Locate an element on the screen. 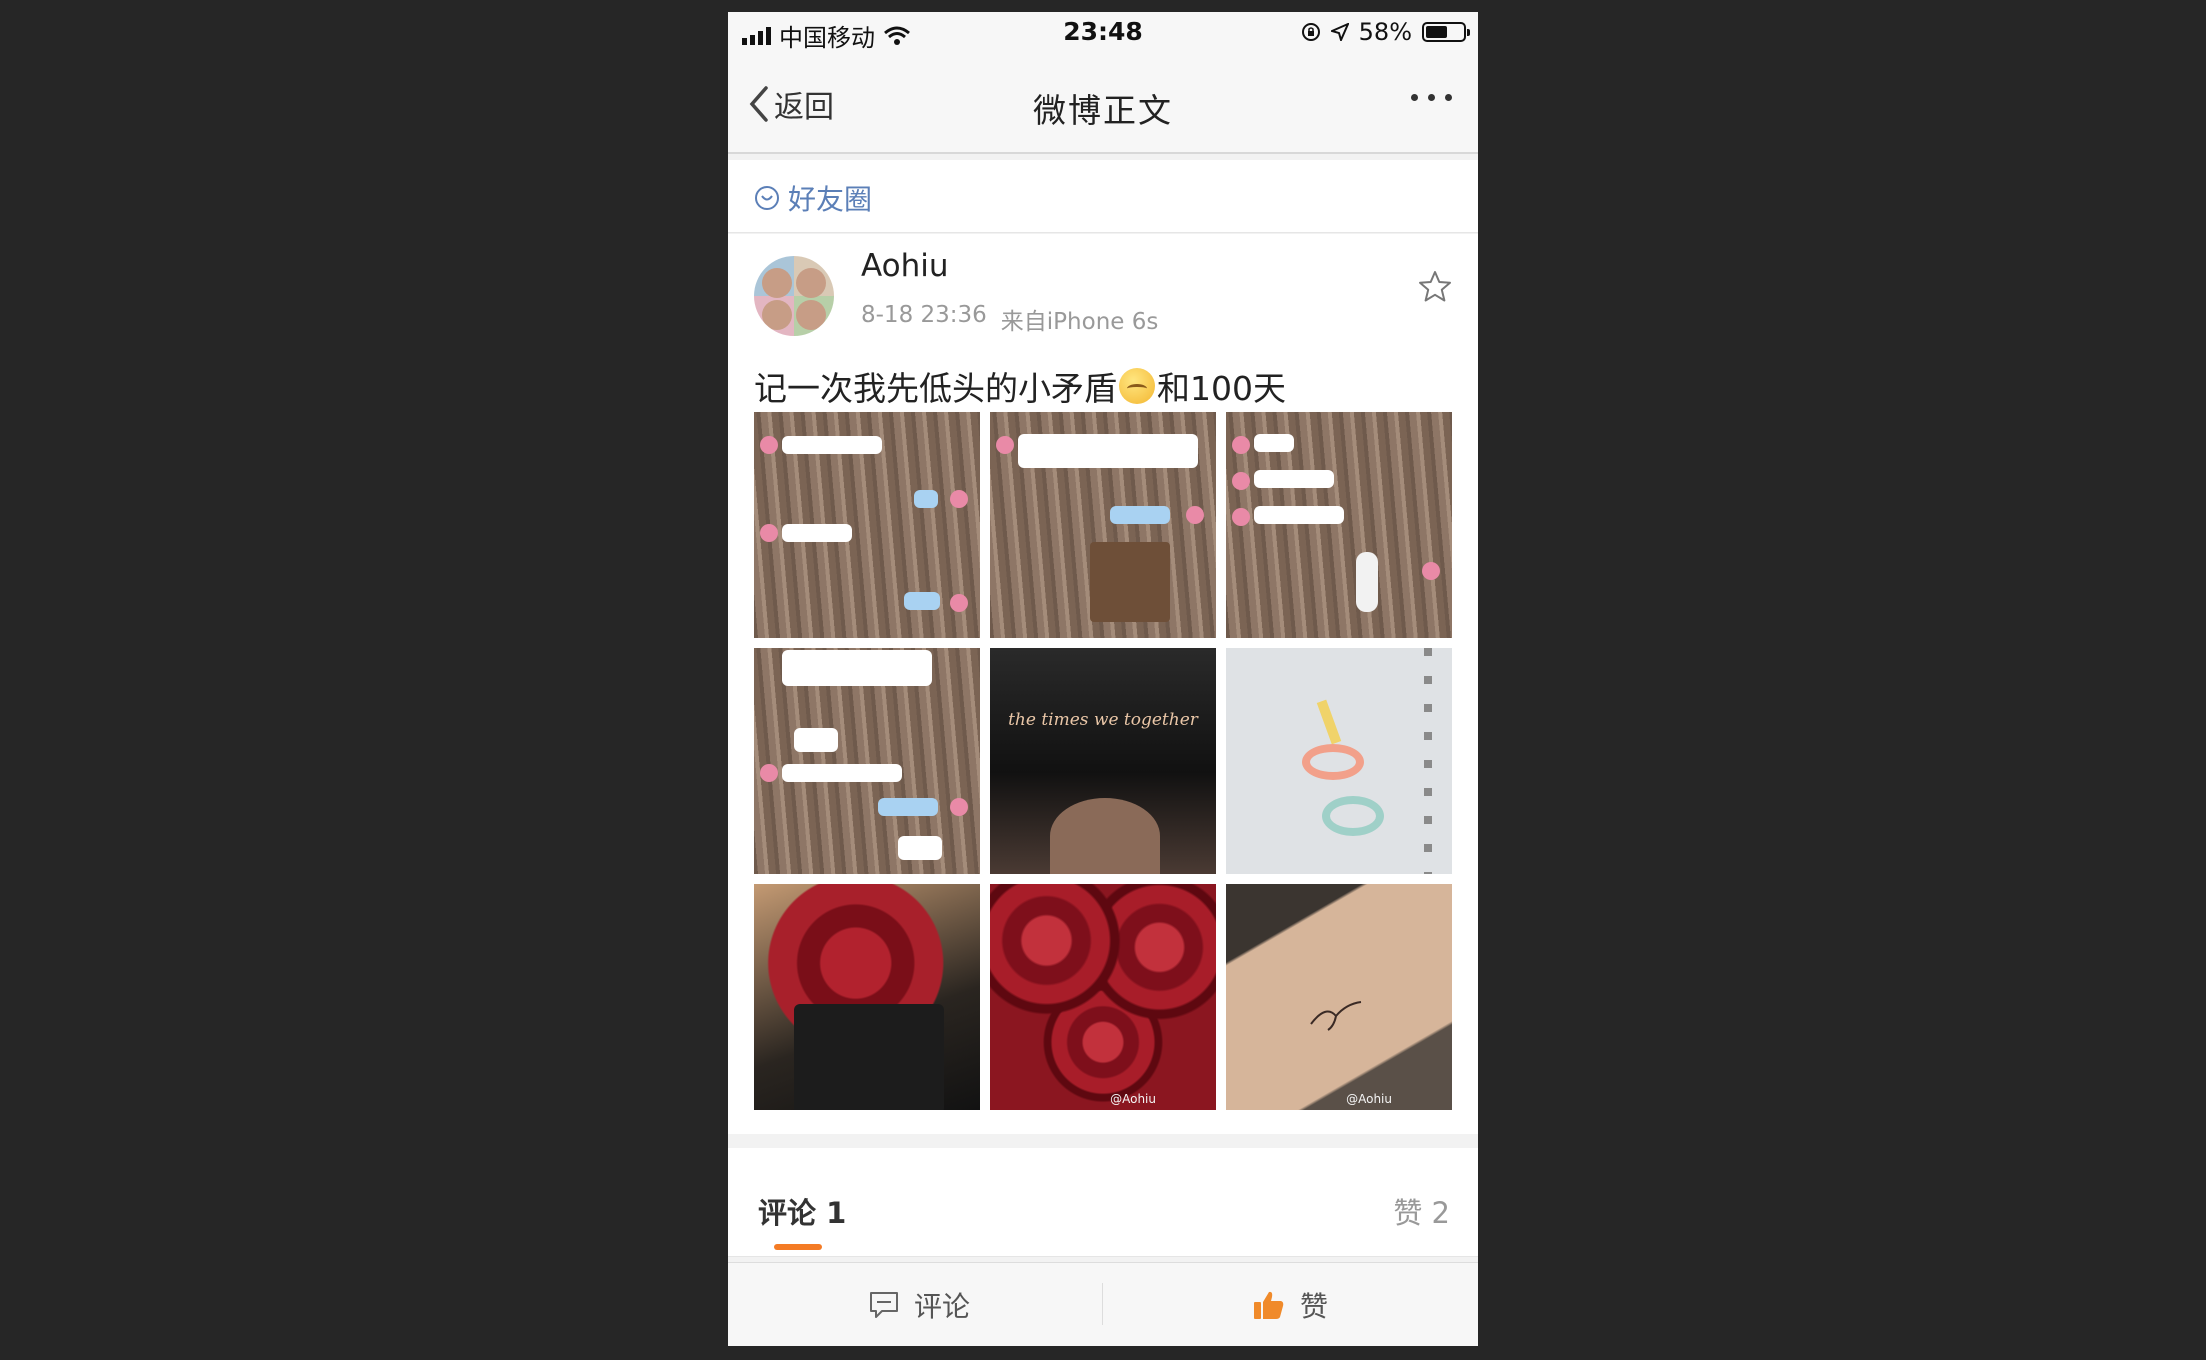 The image size is (2206, 1360). smirk-emoji-icon is located at coordinates (1137, 386).